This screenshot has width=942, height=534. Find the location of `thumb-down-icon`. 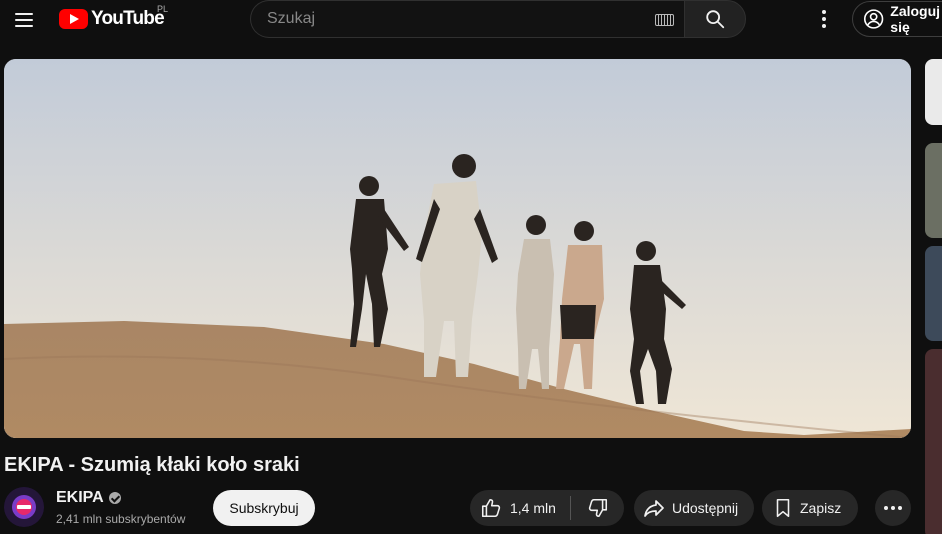

thumb-down-icon is located at coordinates (597, 508).